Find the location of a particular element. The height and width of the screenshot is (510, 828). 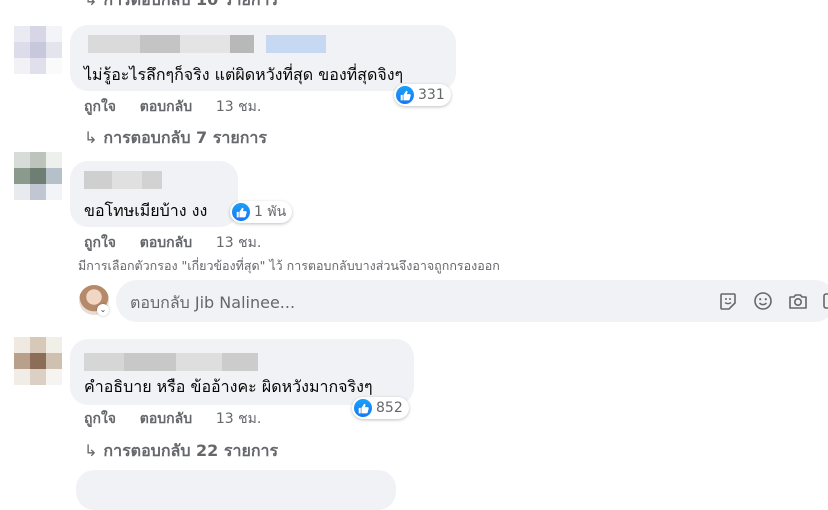

gif-icon is located at coordinates (825, 301).